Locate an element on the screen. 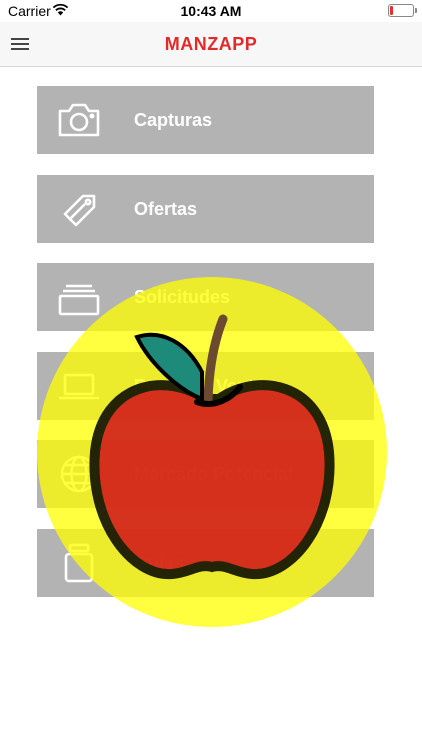  menu-item-capturas: Capturas is located at coordinates (205, 120).